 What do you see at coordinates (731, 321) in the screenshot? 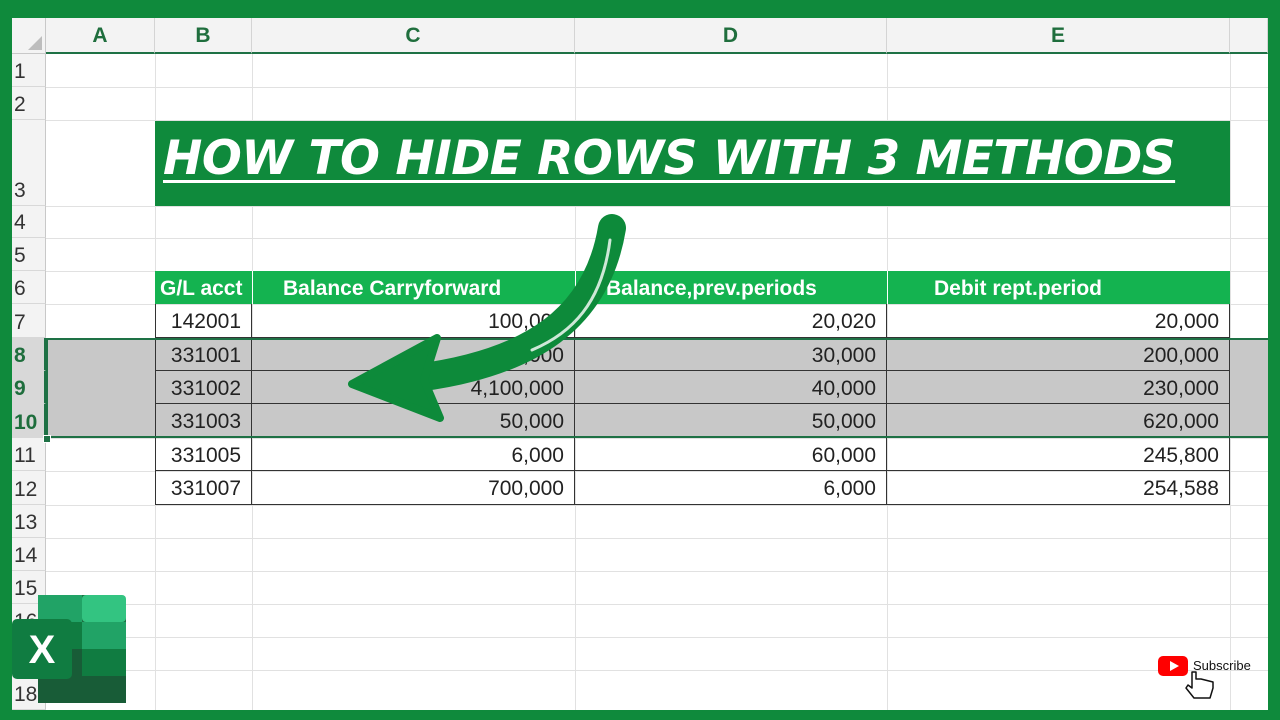
I see `table-cell: 20,020` at bounding box center [731, 321].